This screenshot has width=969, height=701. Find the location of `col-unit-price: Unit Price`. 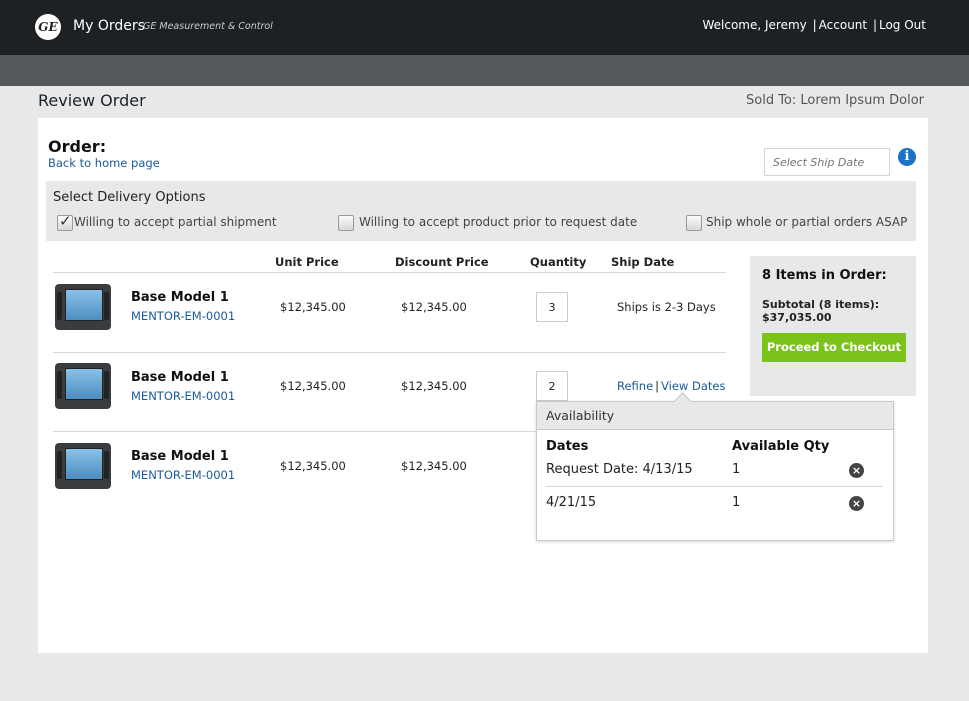

col-unit-price: Unit Price is located at coordinates (307, 262).